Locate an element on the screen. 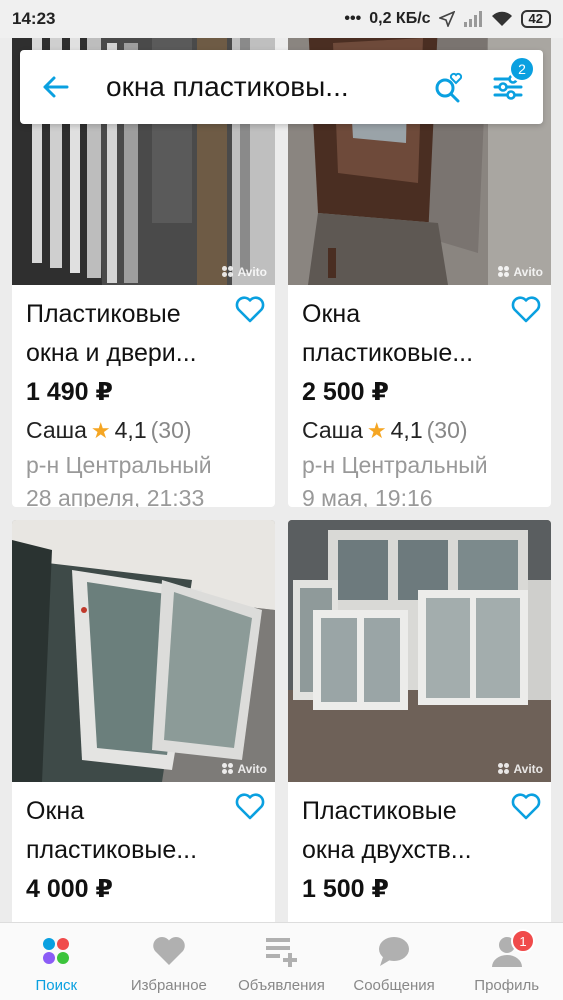 This screenshot has height=1000, width=563. listing-info: Пластиковые окна двухств... 1 500 ₽ is located at coordinates (419, 850).